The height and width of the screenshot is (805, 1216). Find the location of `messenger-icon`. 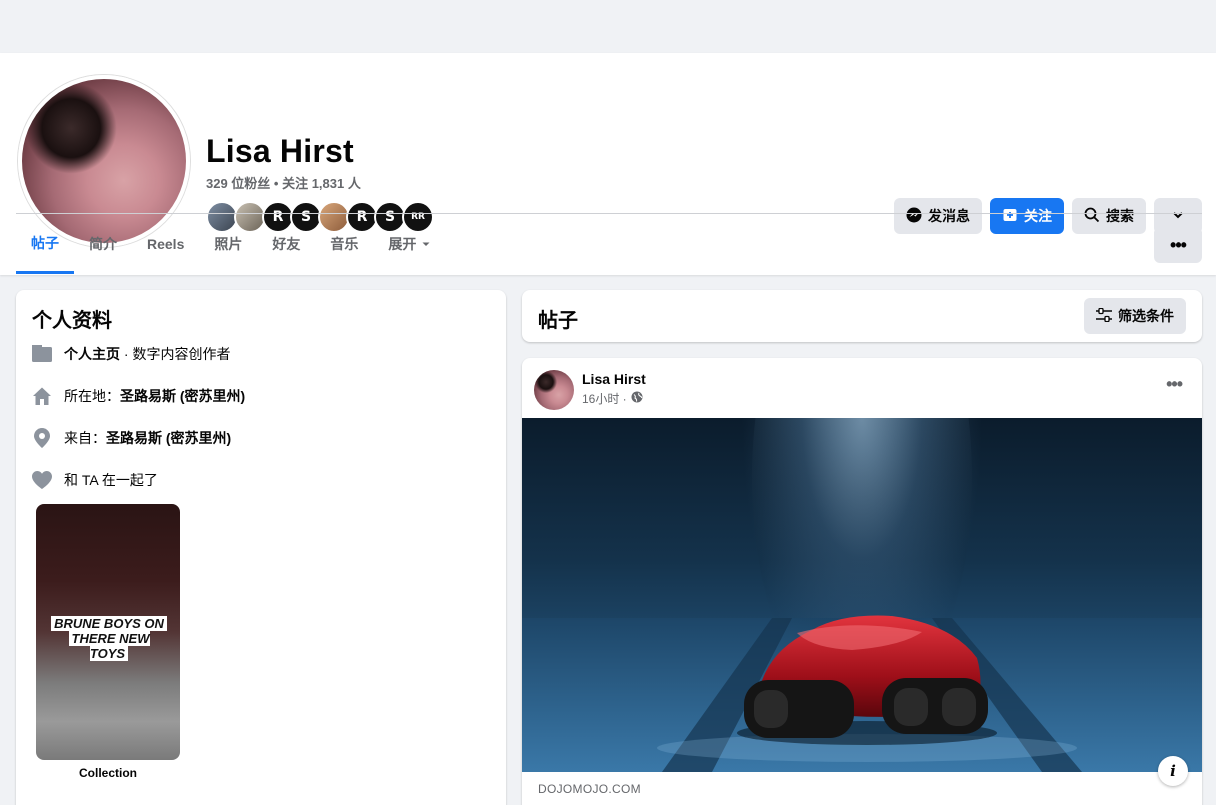

messenger-icon is located at coordinates (914, 216).